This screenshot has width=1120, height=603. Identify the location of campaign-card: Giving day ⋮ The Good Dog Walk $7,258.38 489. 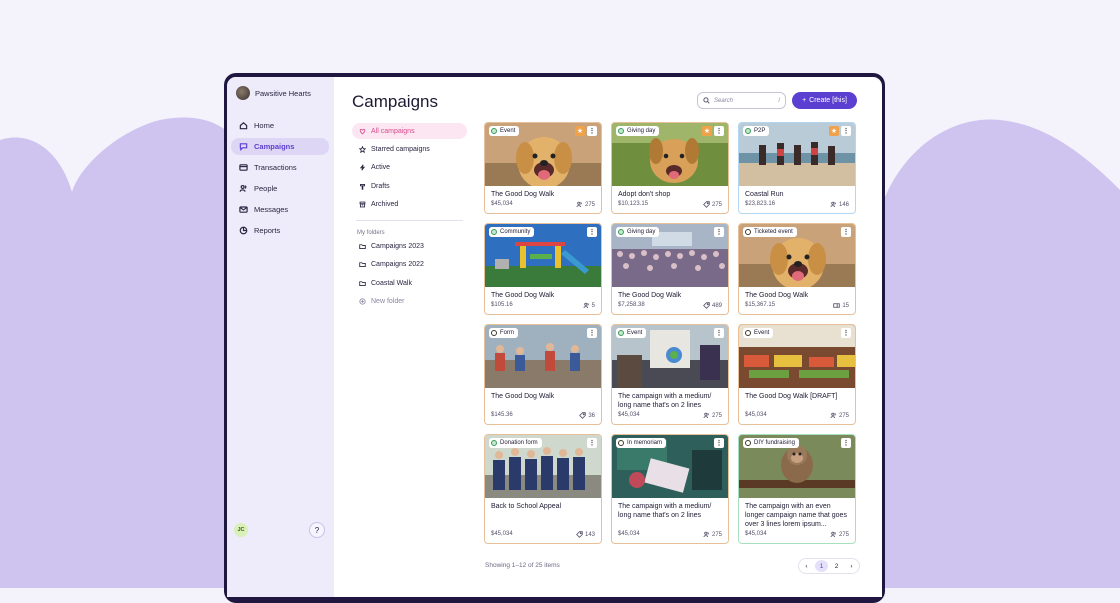
(670, 269).